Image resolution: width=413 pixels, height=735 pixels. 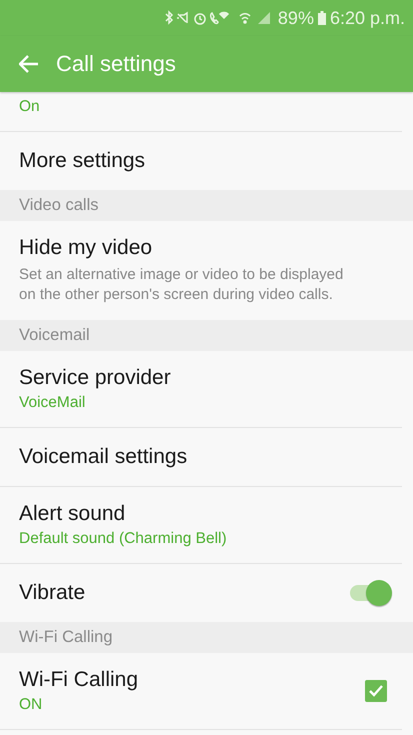 What do you see at coordinates (31, 705) in the screenshot?
I see `item-summary: ON` at bounding box center [31, 705].